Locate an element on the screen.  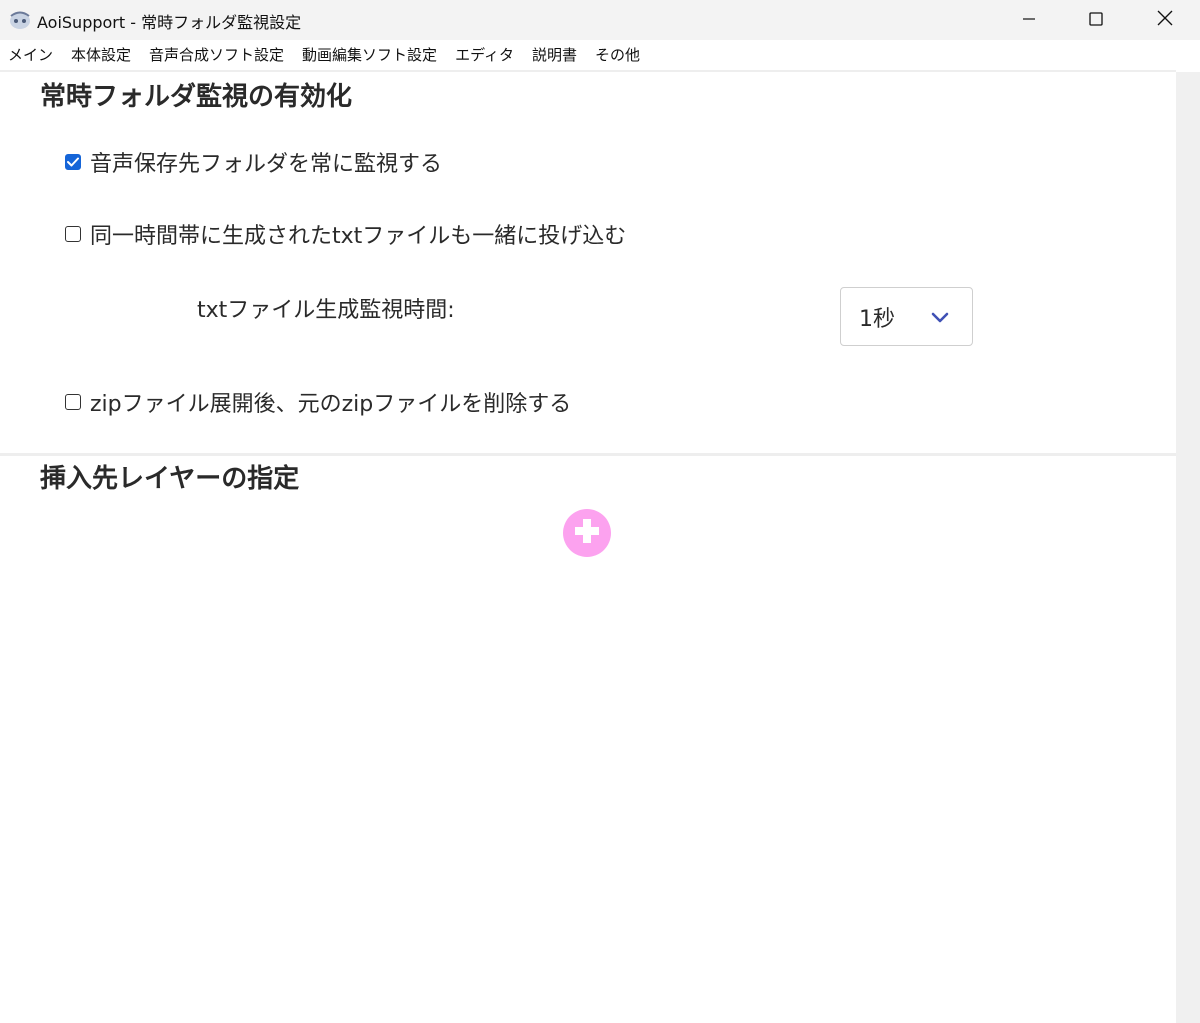
option-label: 音声保存先フォルダを常に監視する is located at coordinates (266, 164).